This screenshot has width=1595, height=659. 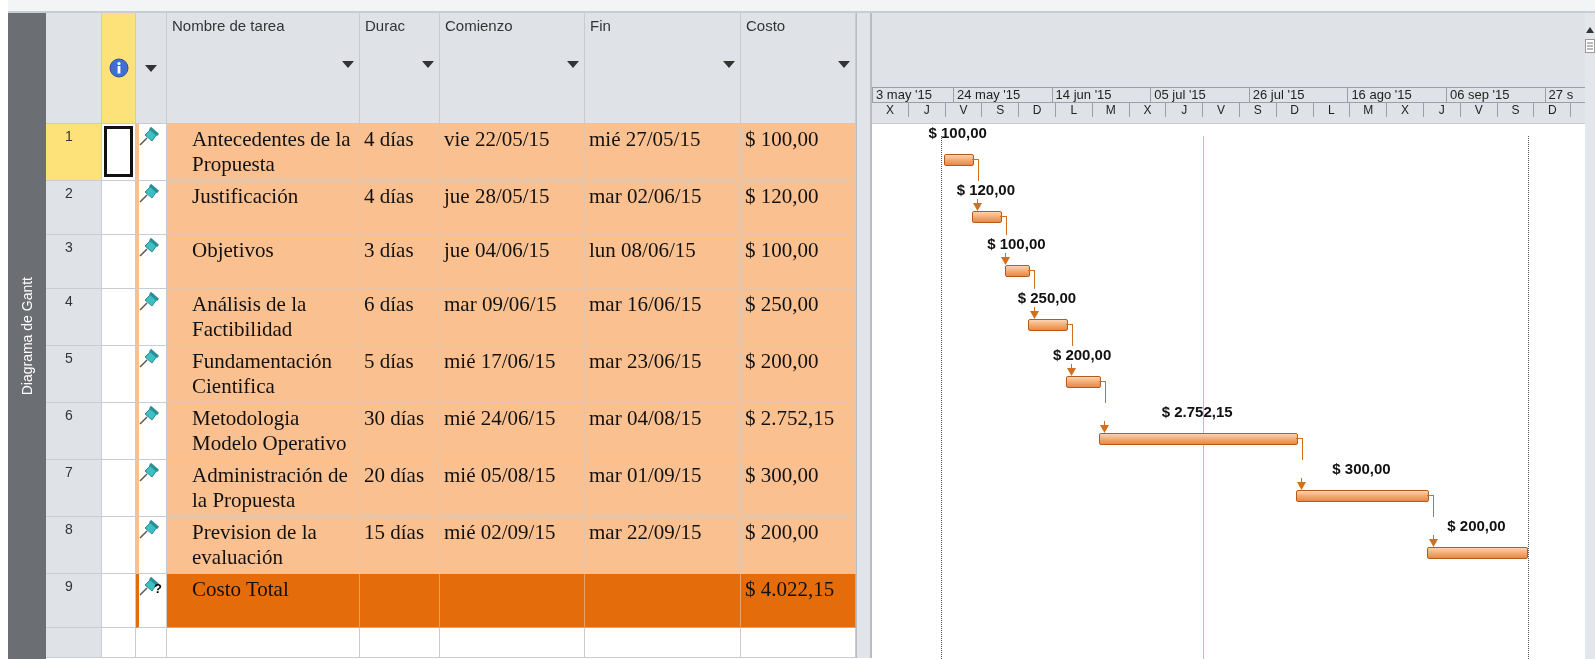 I want to click on task-name-cell: Prevision de la evaluación, so click(x=263, y=545).